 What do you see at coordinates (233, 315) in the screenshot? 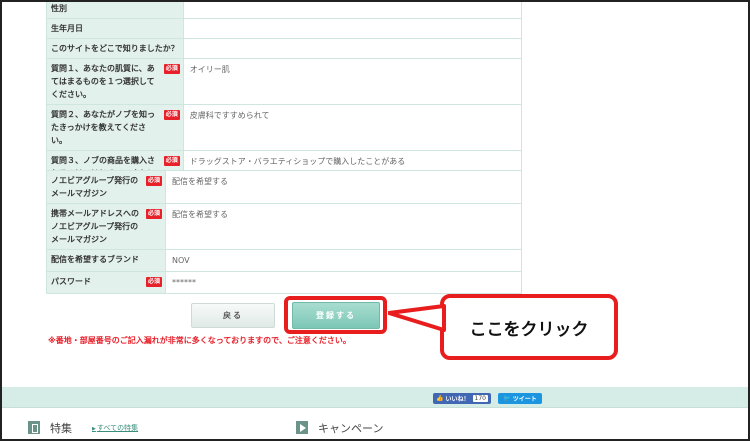
I see `back-button: 戻る` at bounding box center [233, 315].